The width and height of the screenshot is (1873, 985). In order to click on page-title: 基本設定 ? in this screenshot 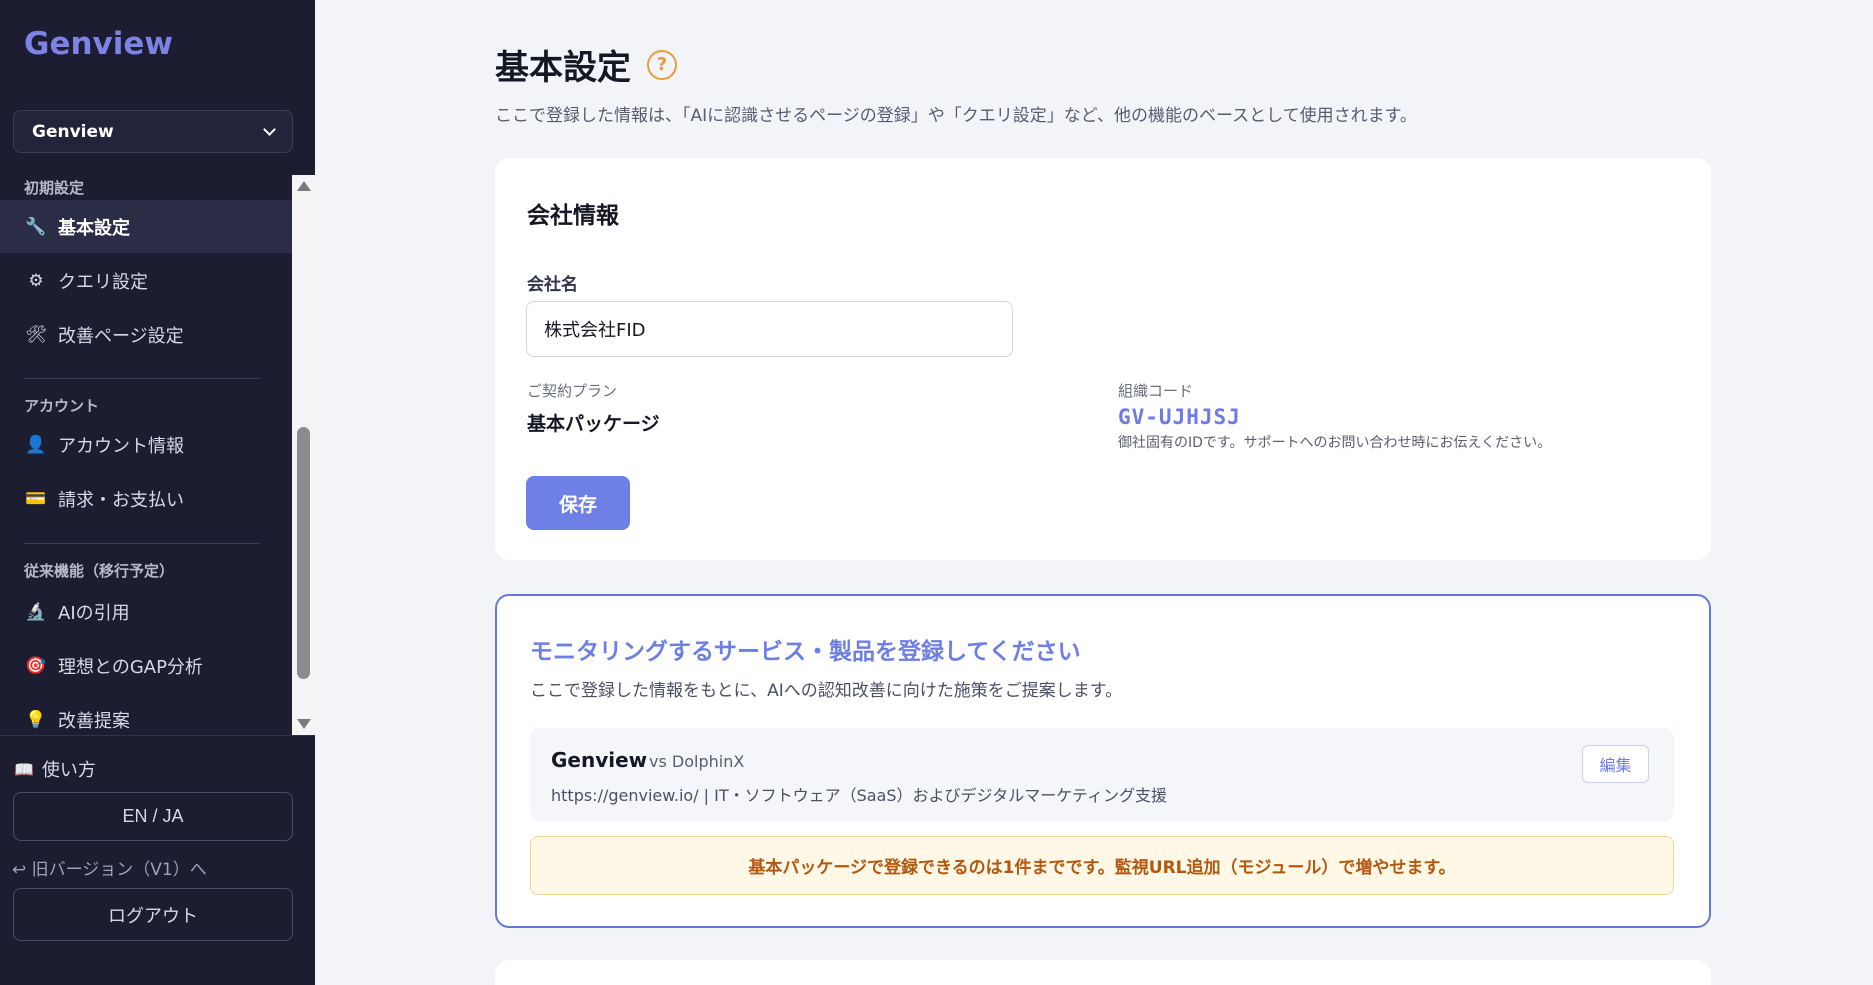, I will do `click(586, 64)`.